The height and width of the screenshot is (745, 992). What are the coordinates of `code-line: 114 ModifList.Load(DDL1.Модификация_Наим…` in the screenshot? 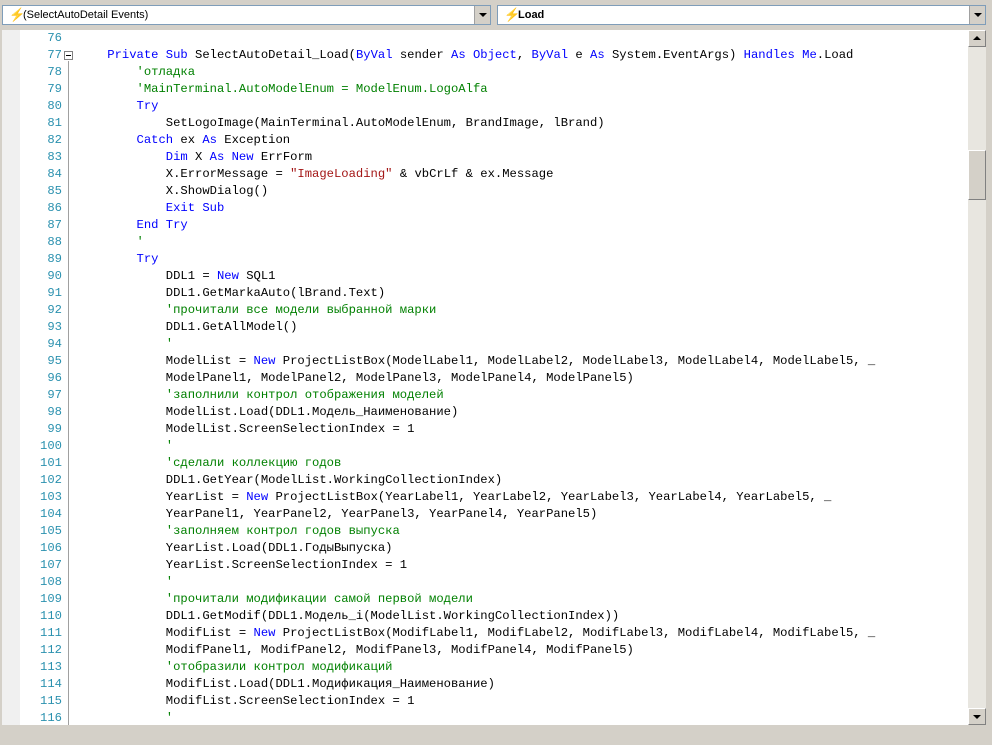 It's located at (485, 684).